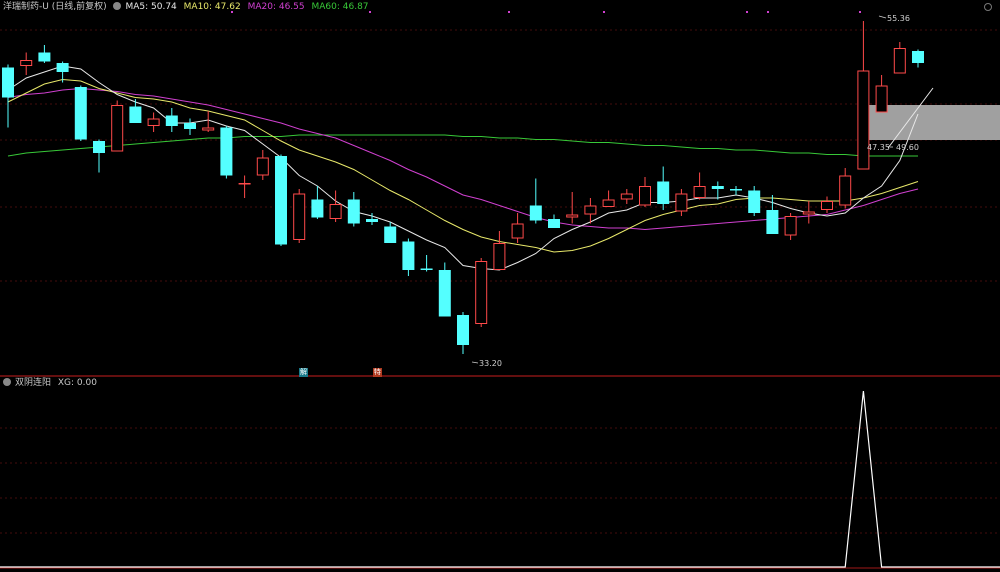 The height and width of the screenshot is (572, 1000). What do you see at coordinates (898, 18) in the screenshot?
I see `high-price-label: 55.36` at bounding box center [898, 18].